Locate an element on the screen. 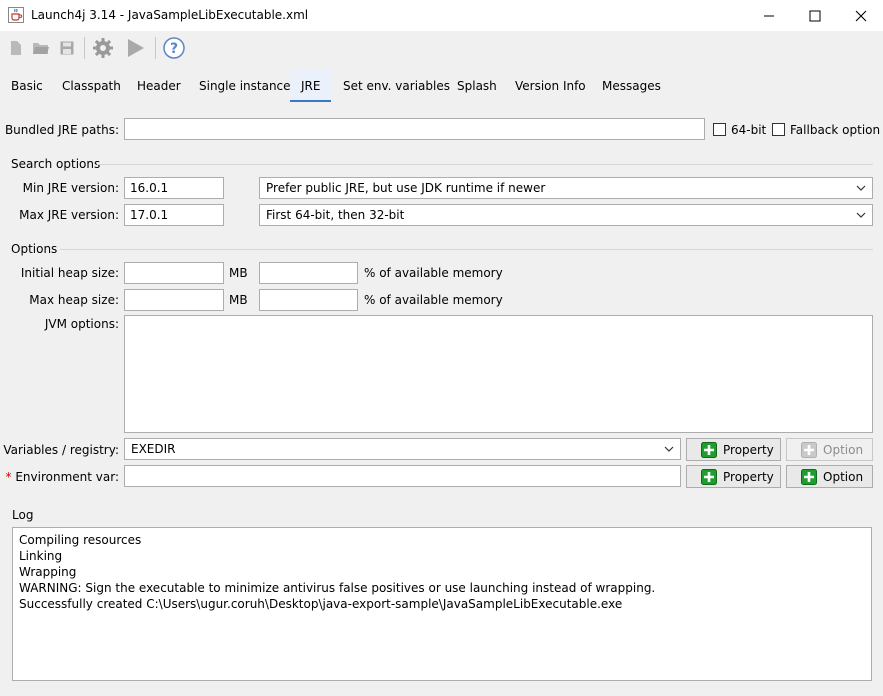  open-folder-icon is located at coordinates (41, 48).